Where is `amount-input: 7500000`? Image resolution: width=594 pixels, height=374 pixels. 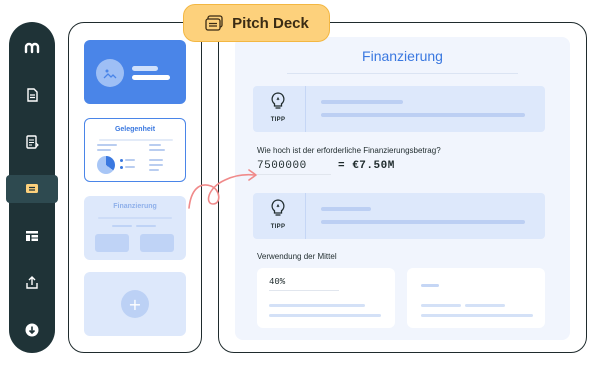 amount-input: 7500000 is located at coordinates (294, 167).